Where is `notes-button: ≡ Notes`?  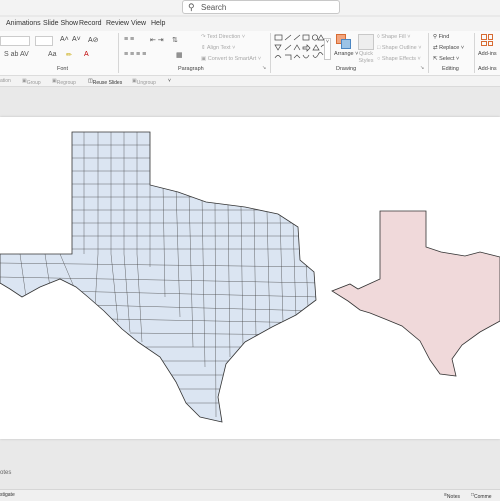
notes-button: ≡ Notes is located at coordinates (452, 496).